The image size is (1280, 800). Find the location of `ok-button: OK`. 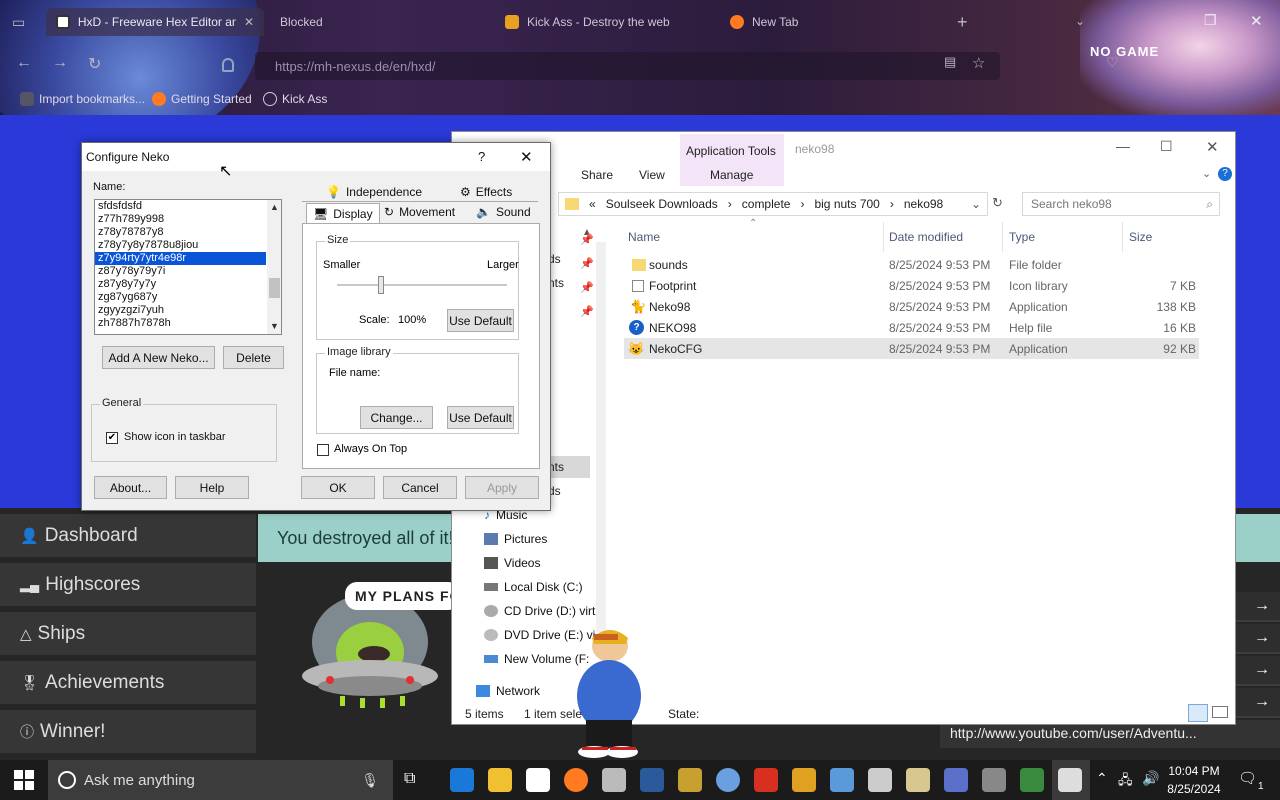

ok-button: OK is located at coordinates (338, 487).